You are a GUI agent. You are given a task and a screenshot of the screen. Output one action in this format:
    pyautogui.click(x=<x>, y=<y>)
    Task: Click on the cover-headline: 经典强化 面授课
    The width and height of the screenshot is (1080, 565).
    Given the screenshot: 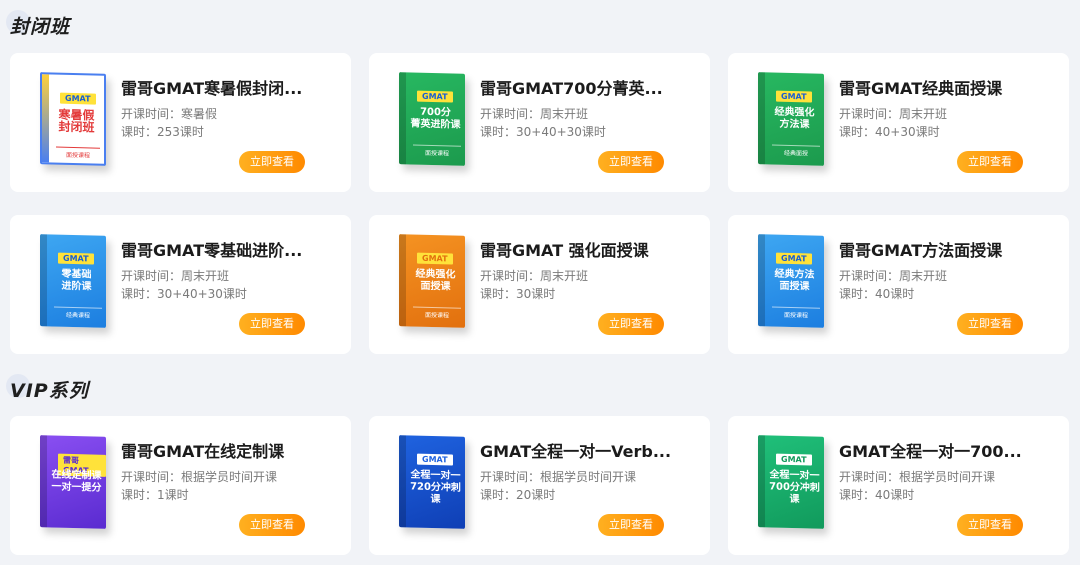 What is the action you would take?
    pyautogui.click(x=435, y=280)
    